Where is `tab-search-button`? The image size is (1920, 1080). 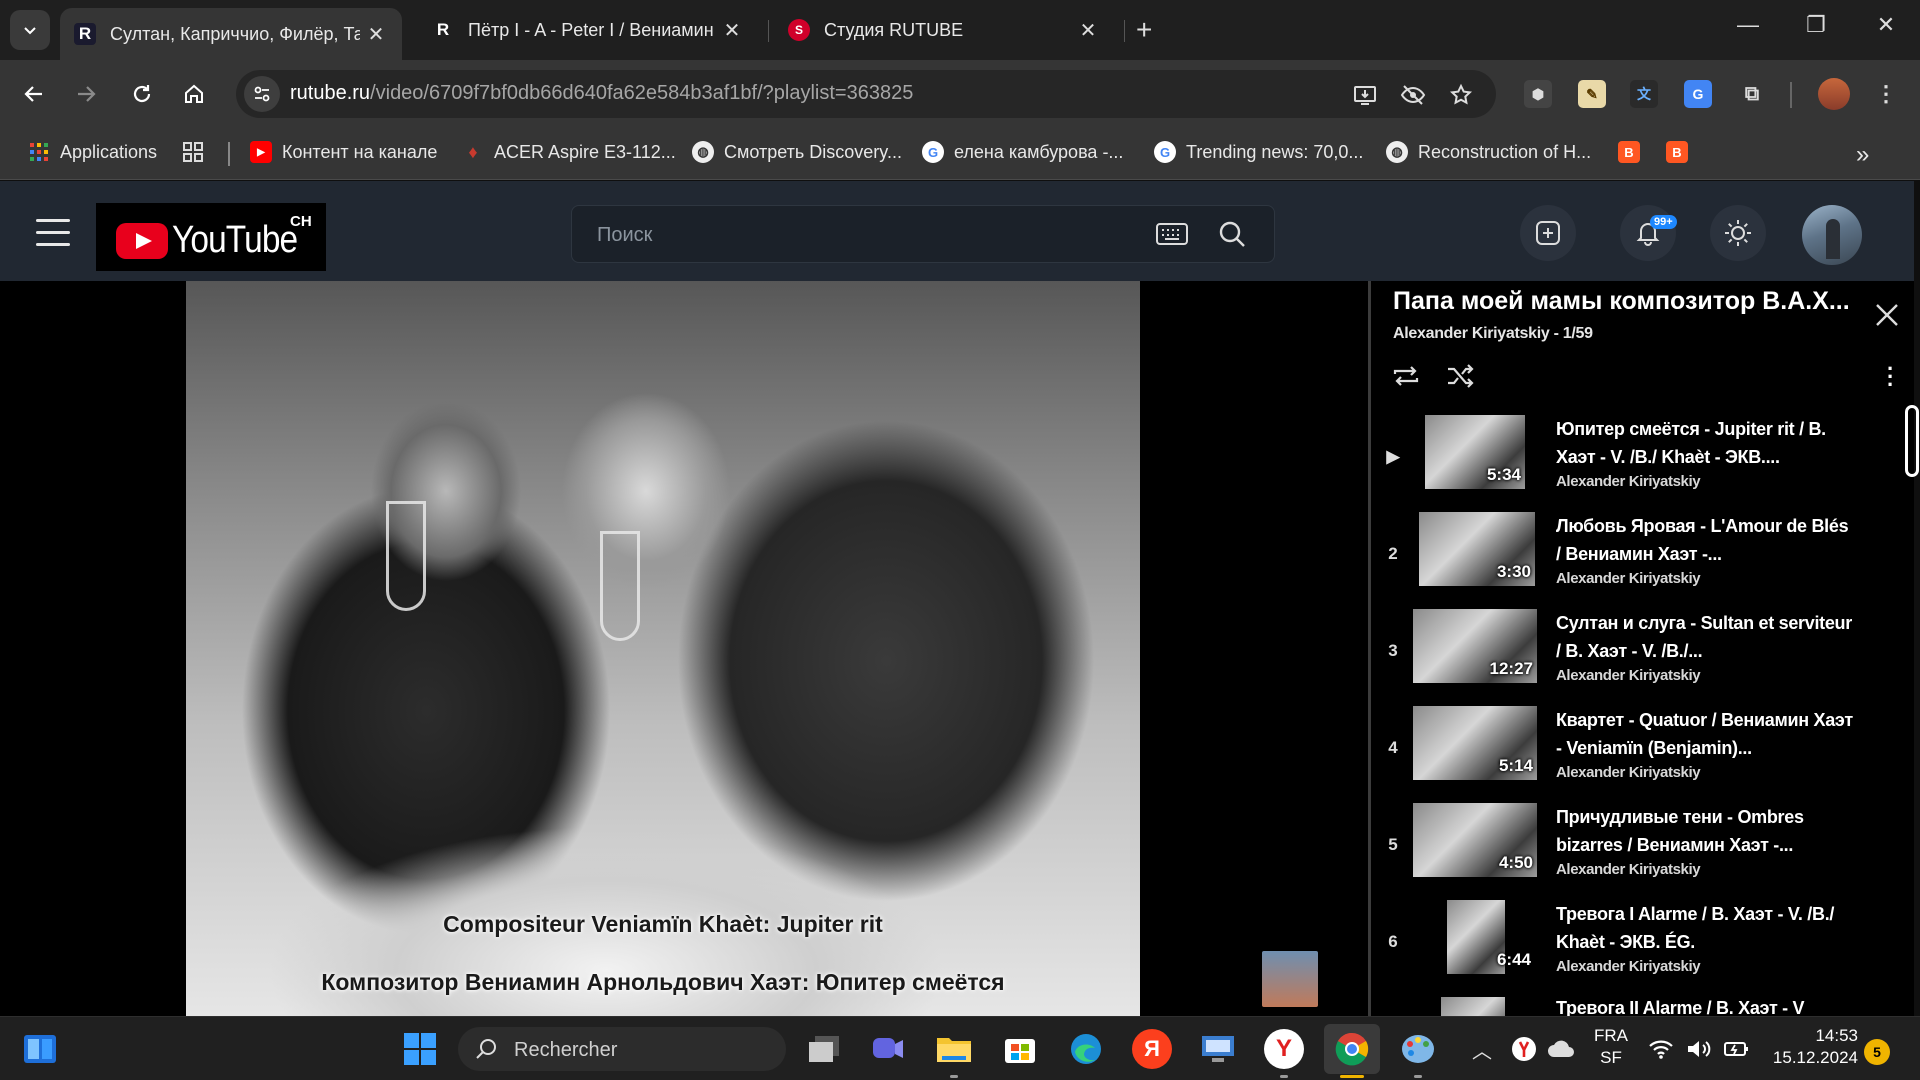 tab-search-button is located at coordinates (30, 30).